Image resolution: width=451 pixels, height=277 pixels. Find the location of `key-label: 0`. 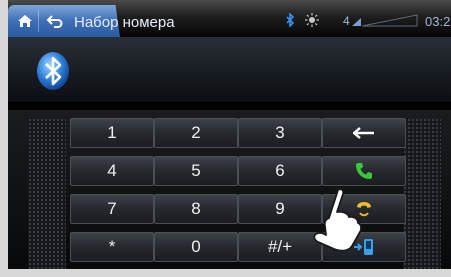

key-label: 0 is located at coordinates (196, 246).